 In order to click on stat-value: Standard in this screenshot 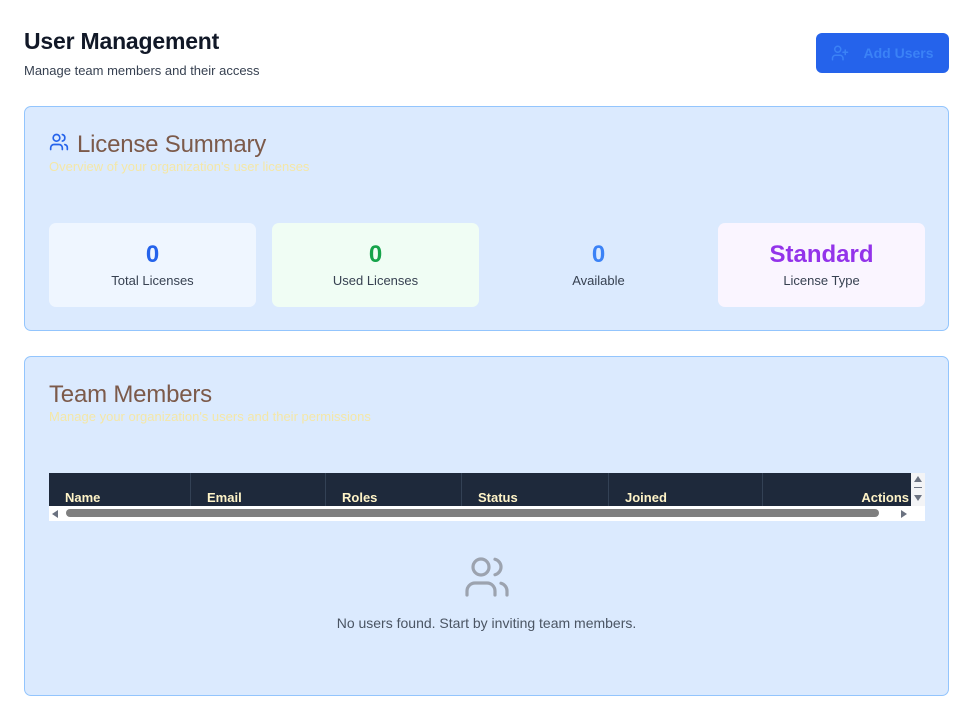, I will do `click(821, 254)`.